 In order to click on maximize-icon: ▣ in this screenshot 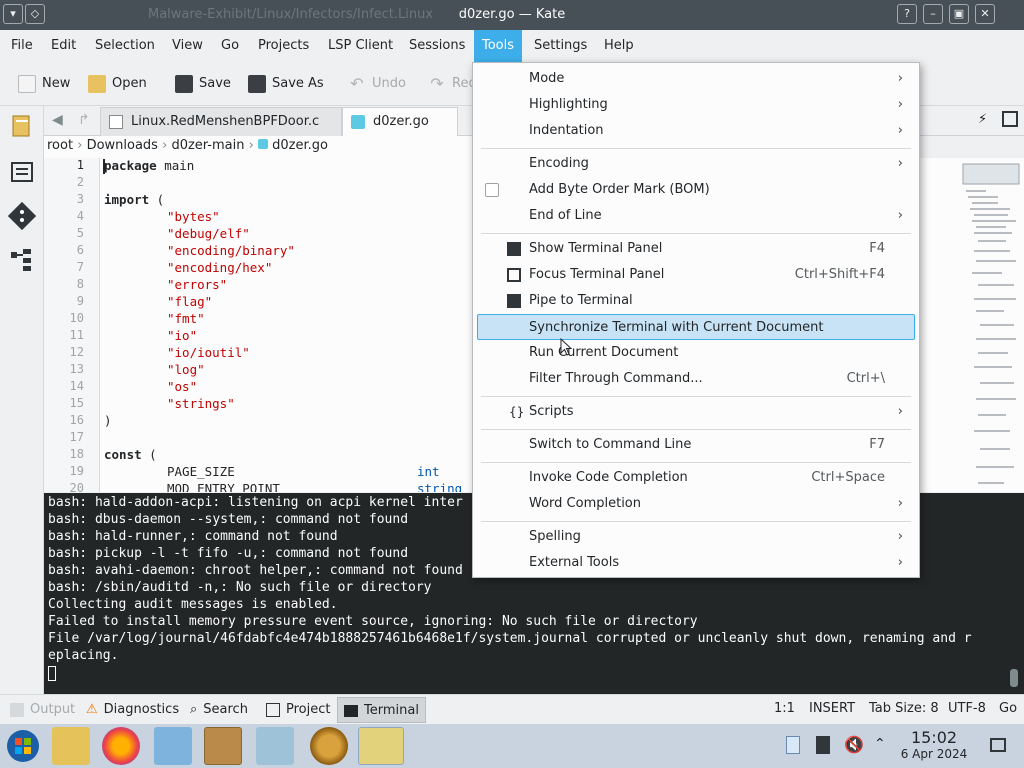, I will do `click(959, 14)`.